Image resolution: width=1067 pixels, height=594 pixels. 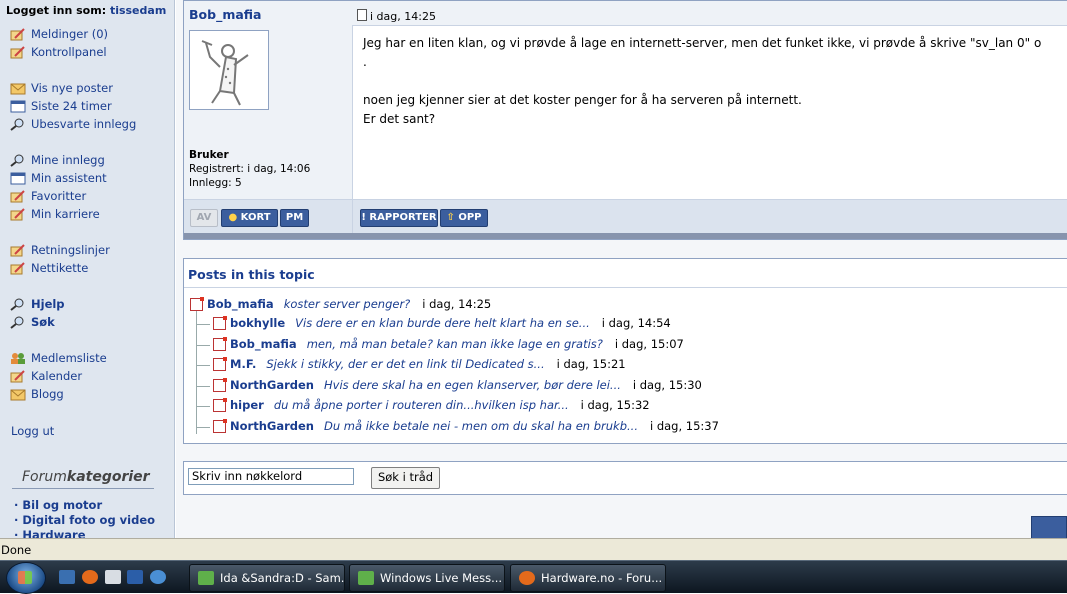 What do you see at coordinates (58, 52) in the screenshot?
I see `sidebar-item-kontrollpanel: Kontrollpanel` at bounding box center [58, 52].